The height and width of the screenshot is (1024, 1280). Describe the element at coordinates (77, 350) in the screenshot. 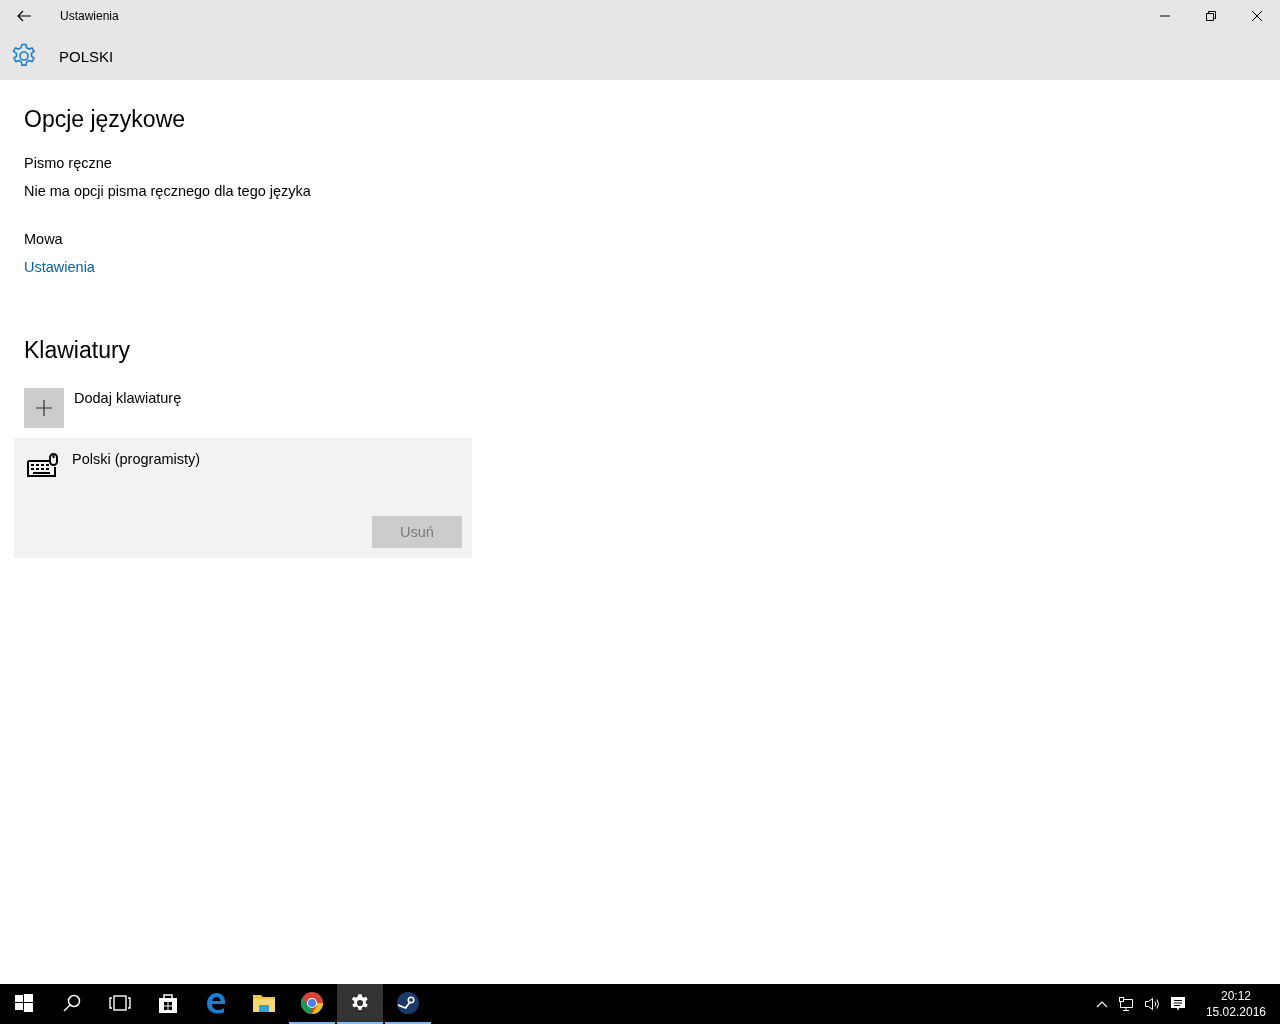

I see `section-heading: Klawiatury` at that location.